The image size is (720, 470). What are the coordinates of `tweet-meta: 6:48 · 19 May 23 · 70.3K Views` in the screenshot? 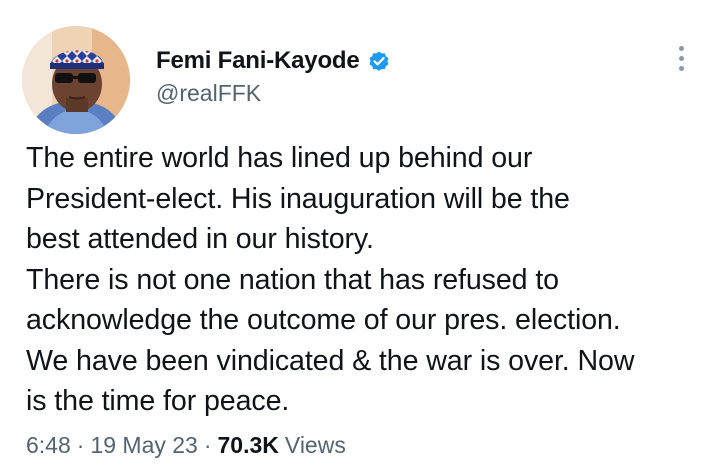 It's located at (186, 445).